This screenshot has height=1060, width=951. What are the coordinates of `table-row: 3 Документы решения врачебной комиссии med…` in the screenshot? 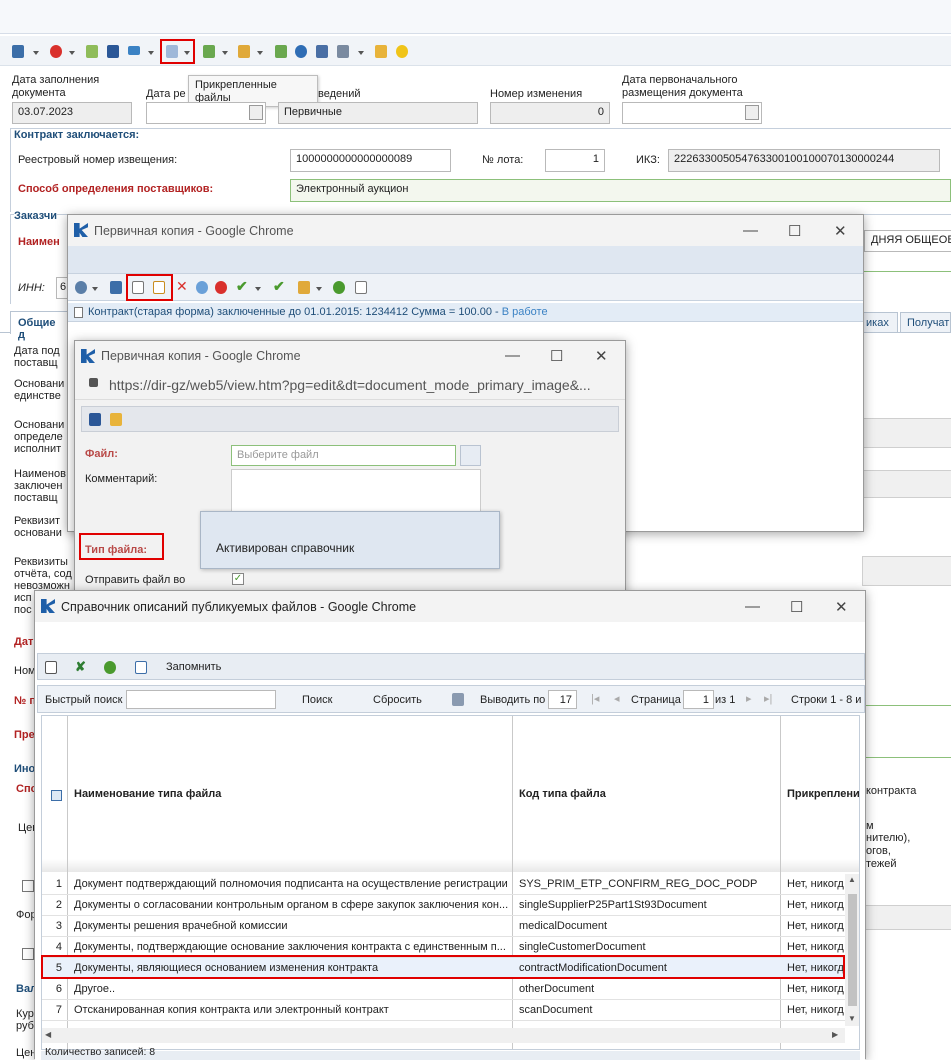 It's located at (450, 926).